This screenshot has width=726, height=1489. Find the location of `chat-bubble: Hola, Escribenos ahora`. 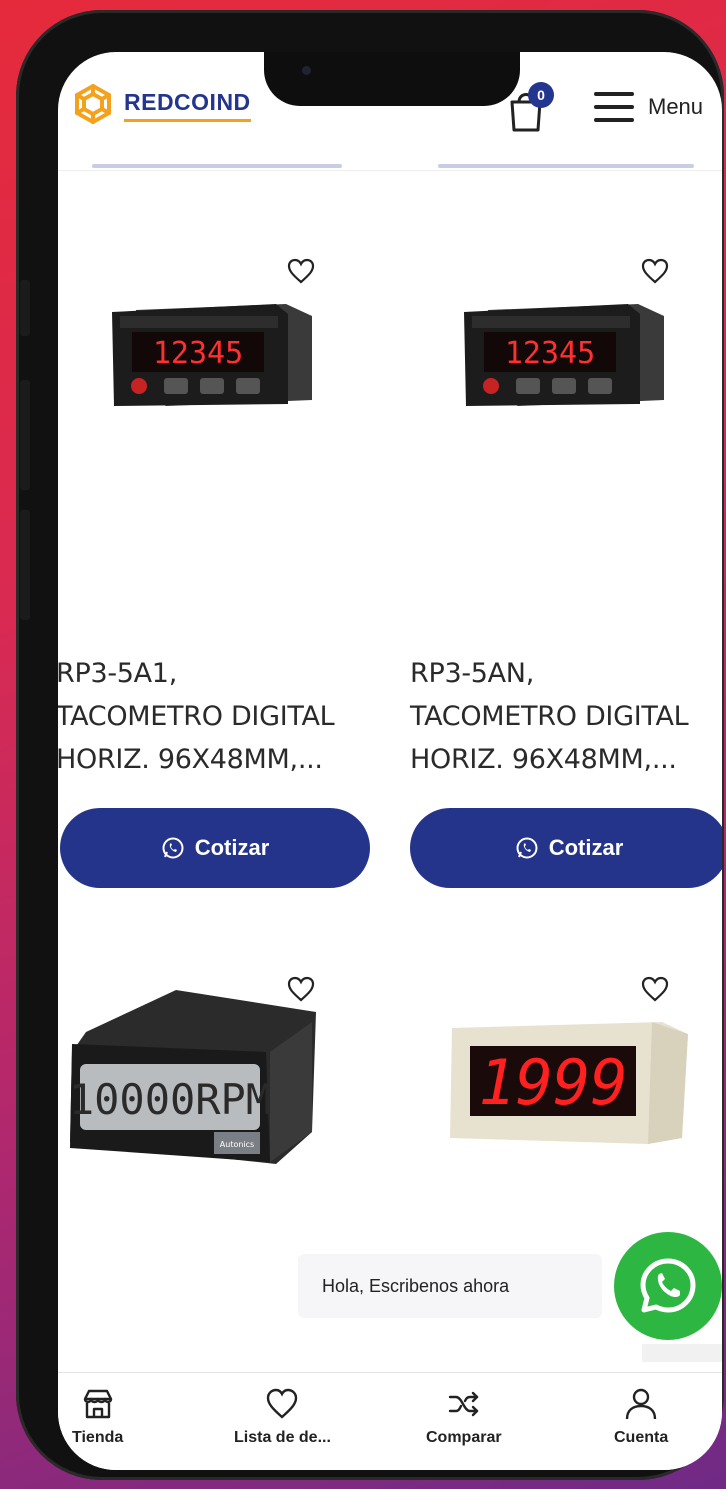

chat-bubble: Hola, Escribenos ahora is located at coordinates (450, 1286).